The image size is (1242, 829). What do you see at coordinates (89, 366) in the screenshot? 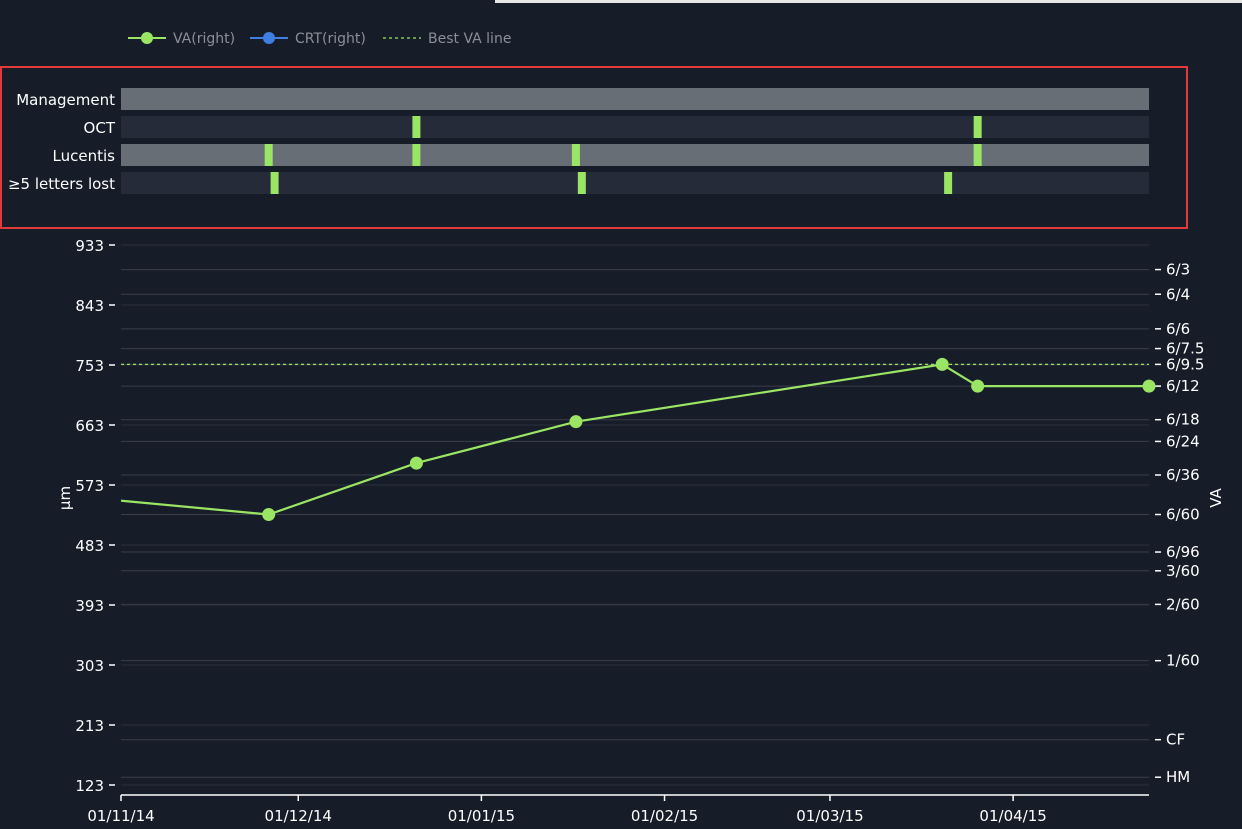
I see `y-tick-label: 753` at bounding box center [89, 366].